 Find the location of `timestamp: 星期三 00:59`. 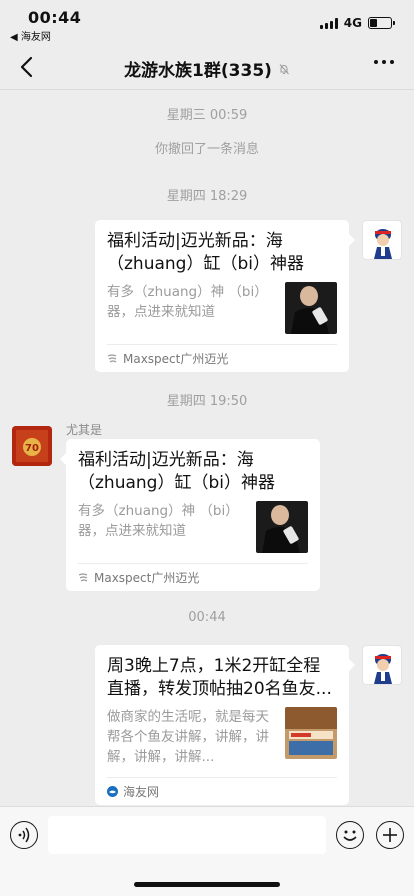

timestamp: 星期三 00:59 is located at coordinates (207, 115).